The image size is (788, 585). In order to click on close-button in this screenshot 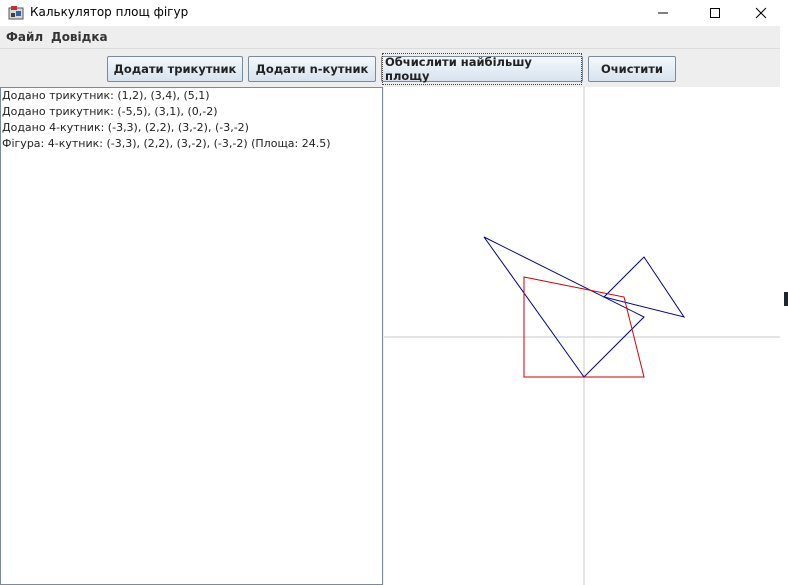, I will do `click(761, 13)`.